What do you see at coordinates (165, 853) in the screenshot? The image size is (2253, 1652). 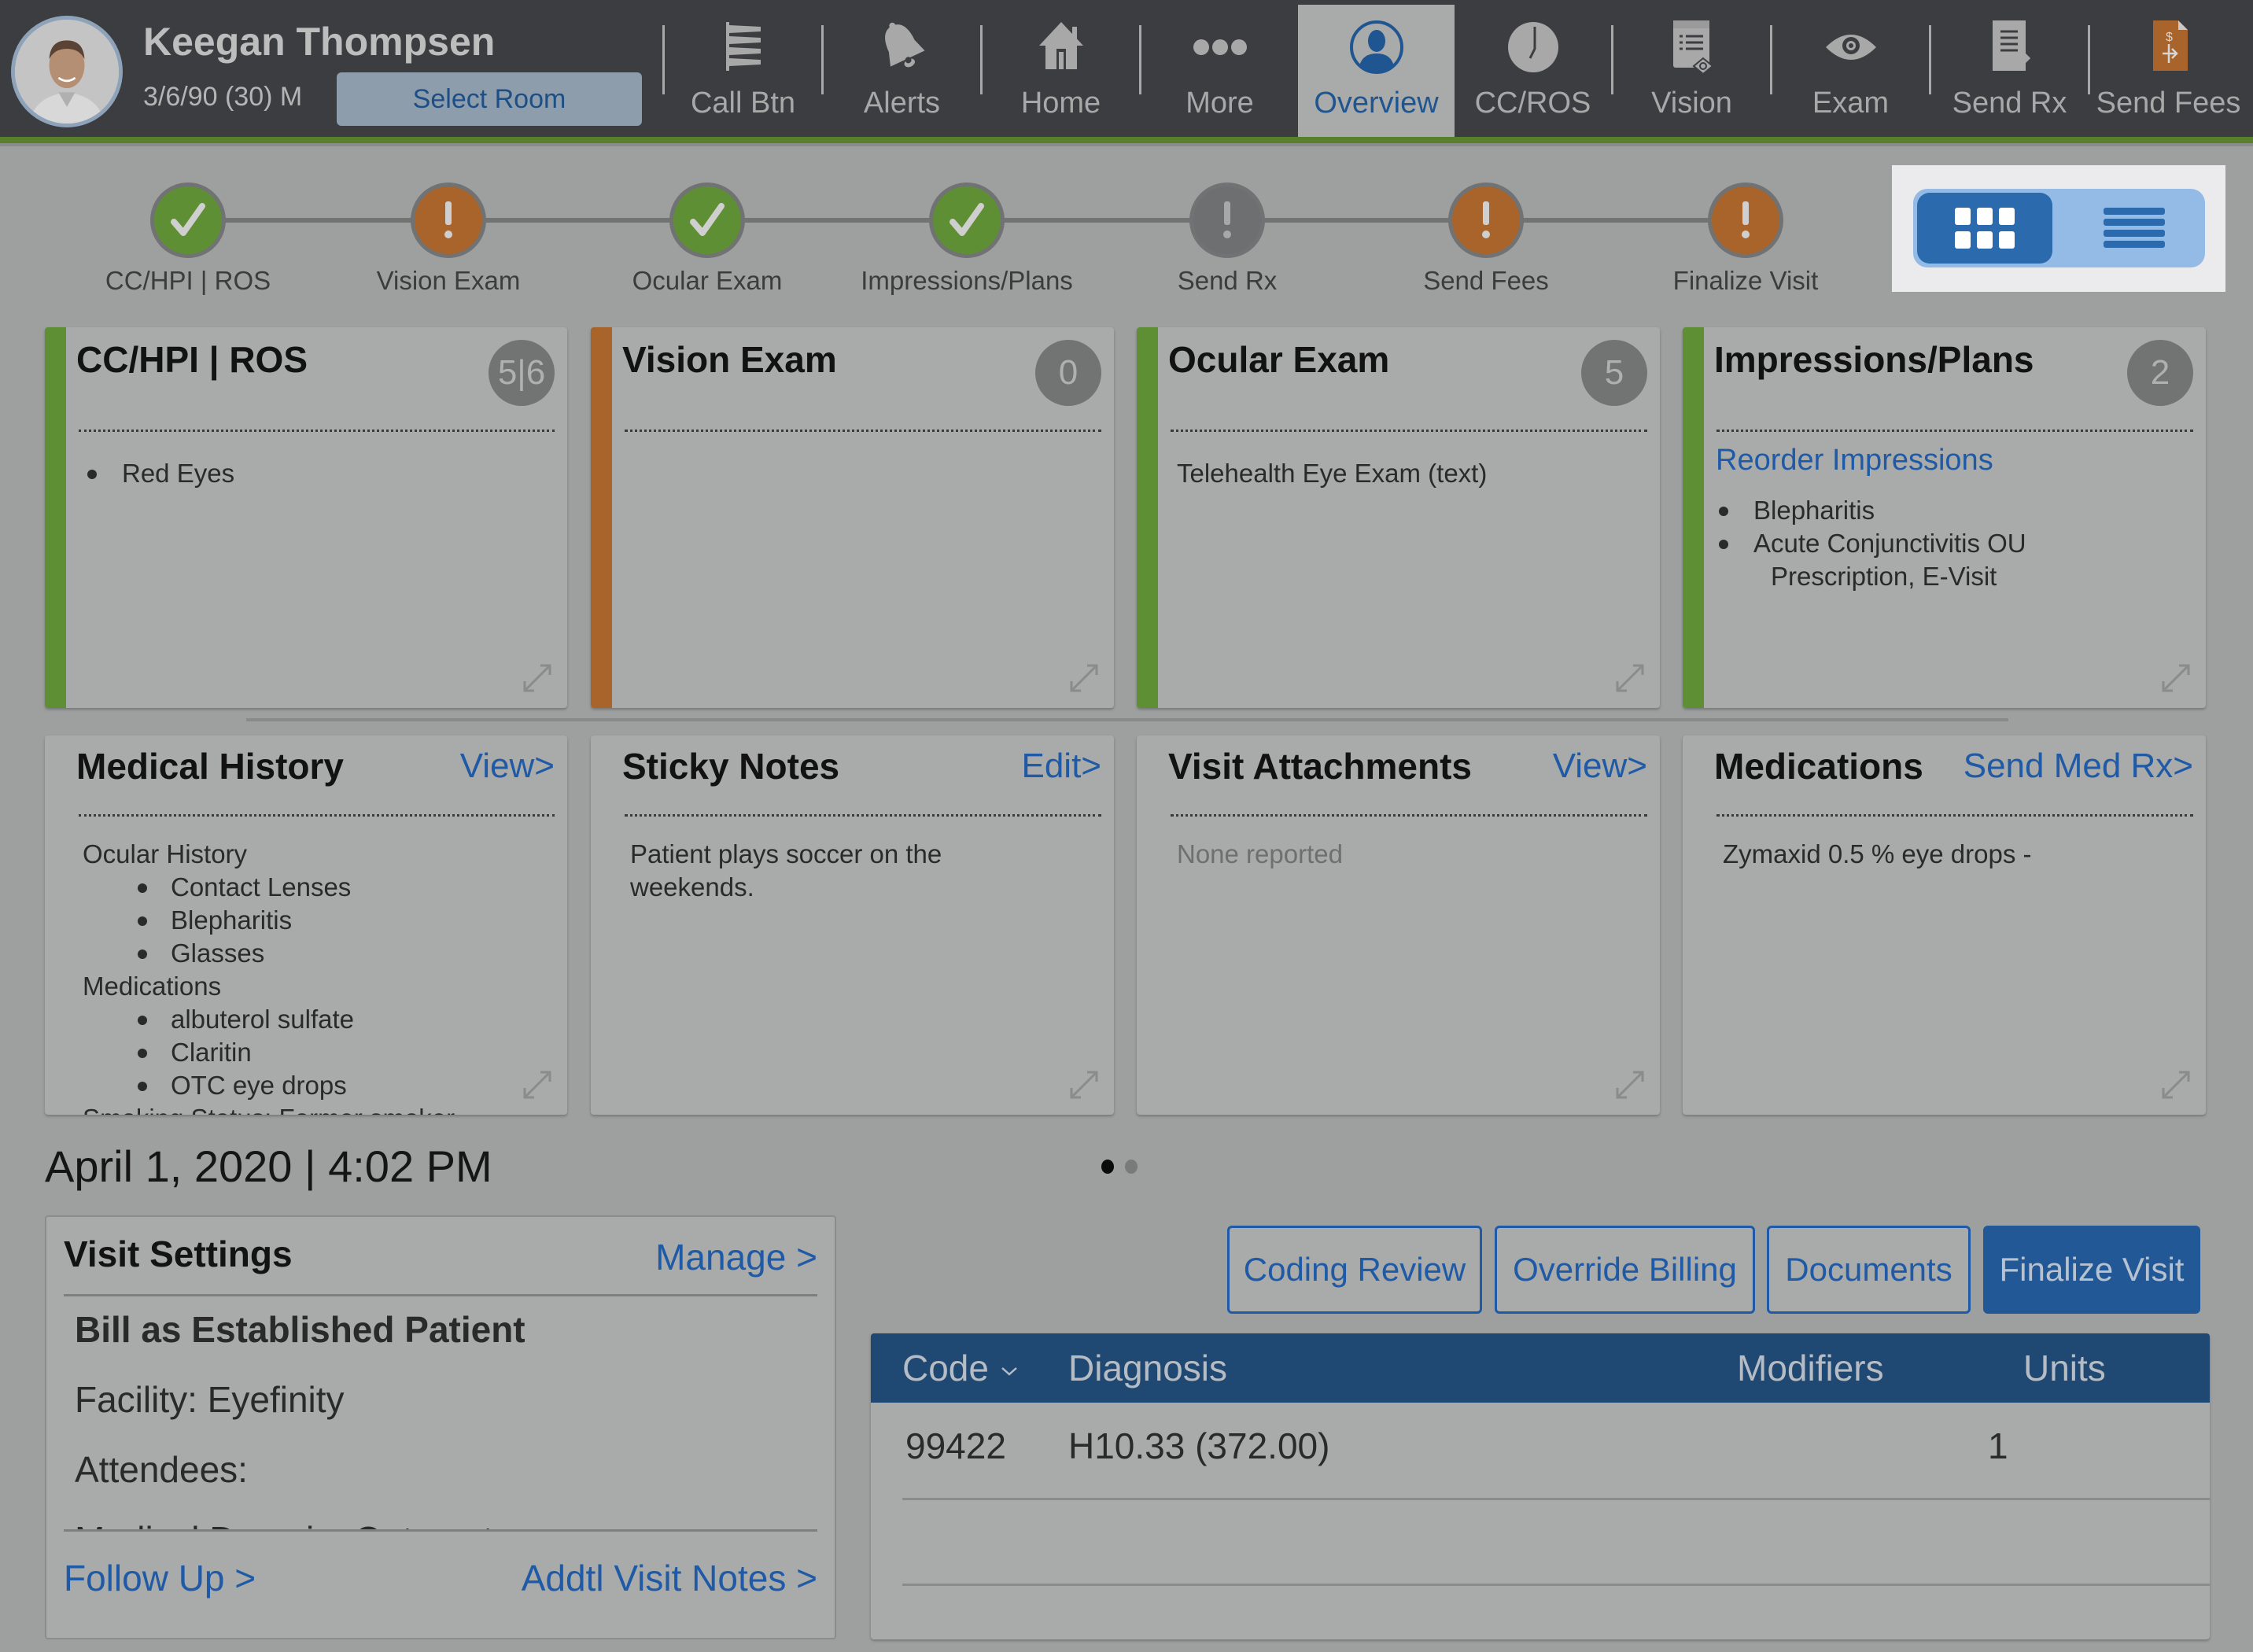 I see `section-heading: Ocular History` at bounding box center [165, 853].